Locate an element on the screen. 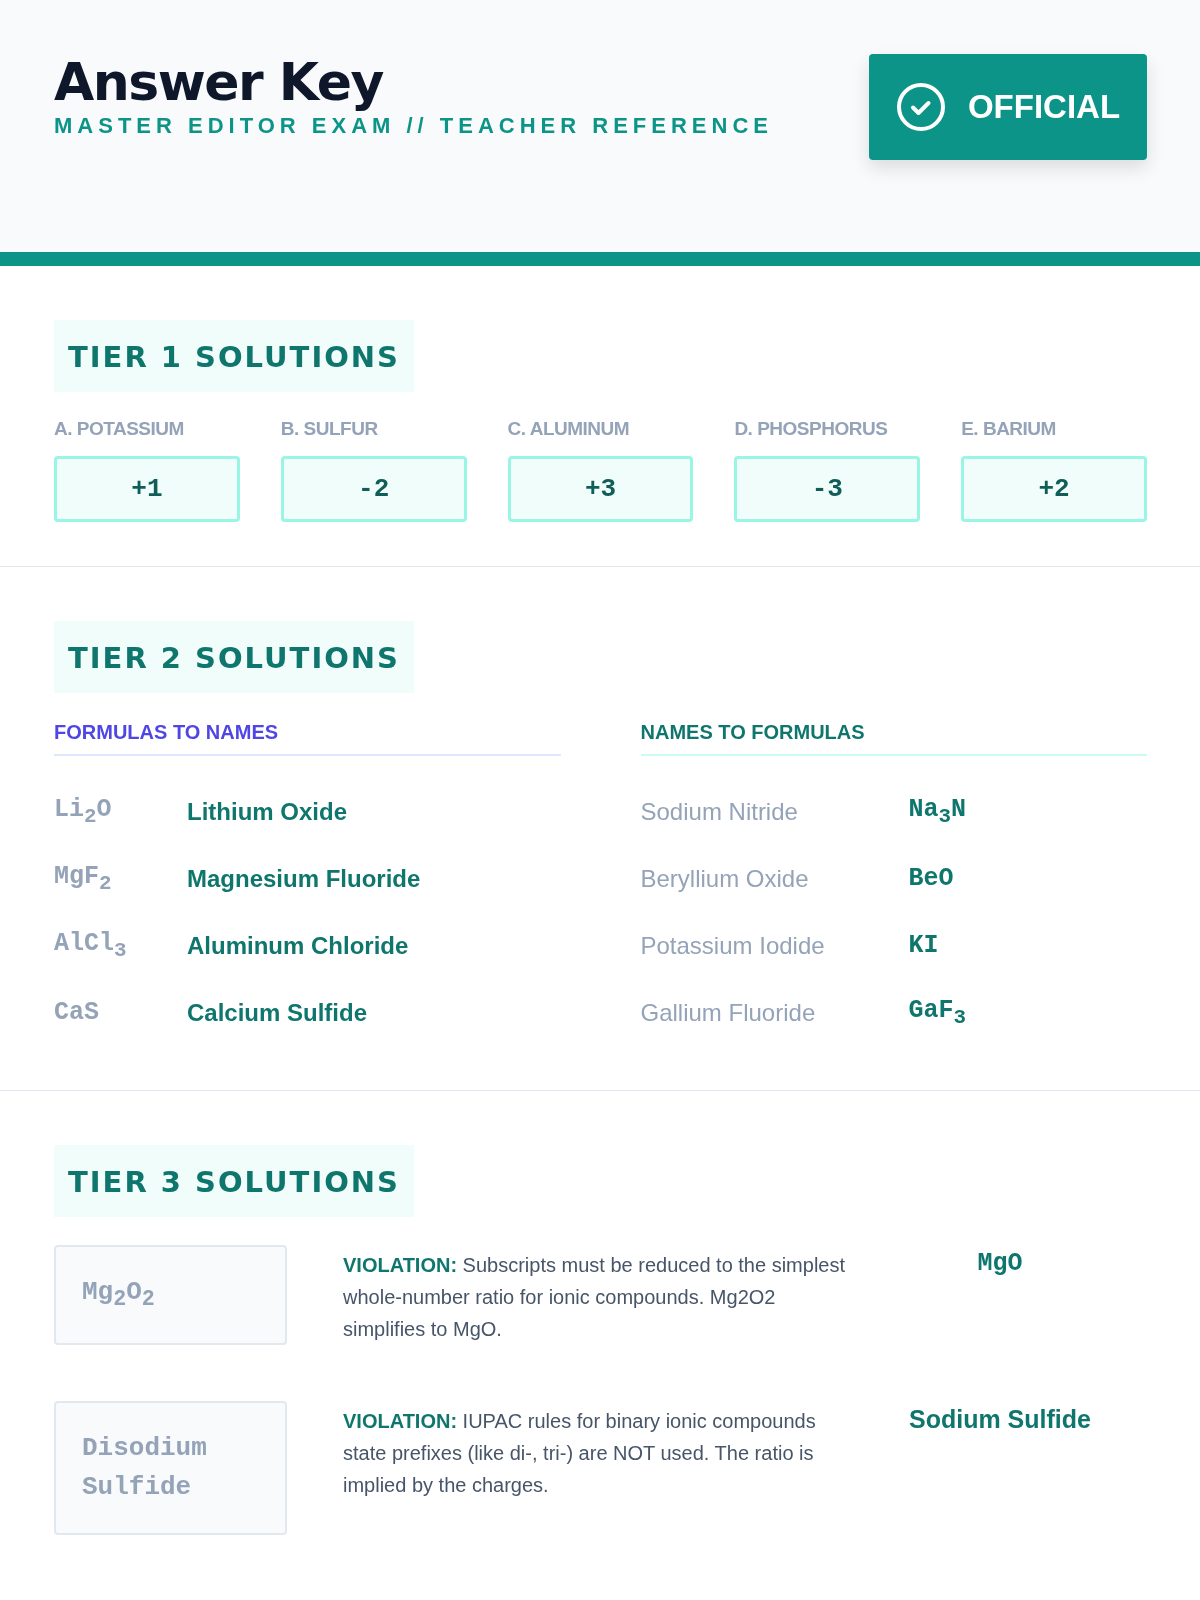 The image size is (1200, 1600). answer-text: Calcium Sulfide is located at coordinates (277, 1012).